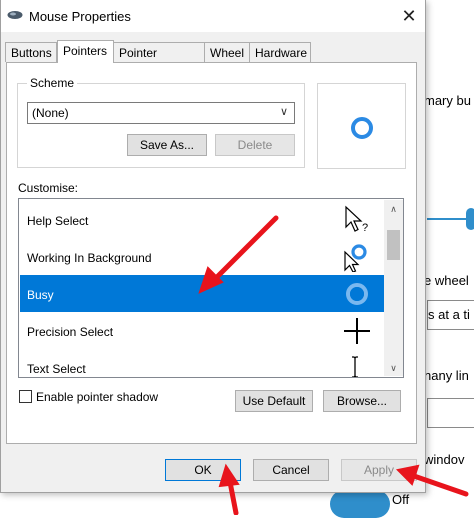  Describe the element at coordinates (85, 51) in the screenshot. I see `tab-pointers: Pointers` at that location.